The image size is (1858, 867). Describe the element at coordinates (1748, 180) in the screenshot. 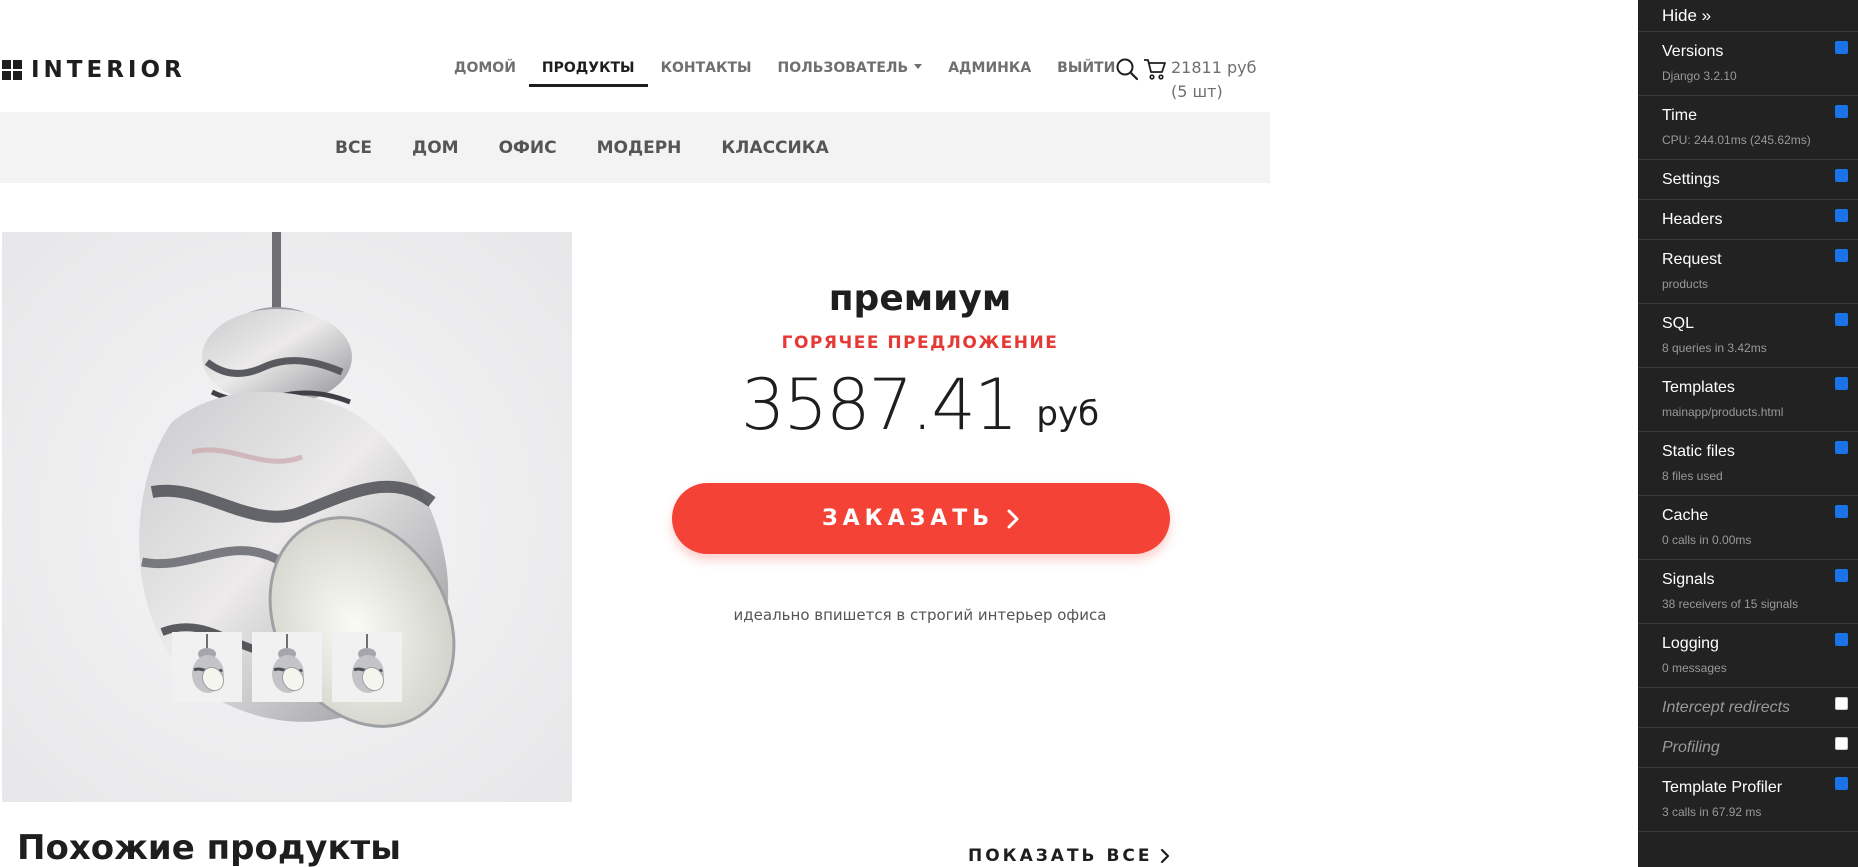

I see `debug-panel-settings: Settings` at that location.